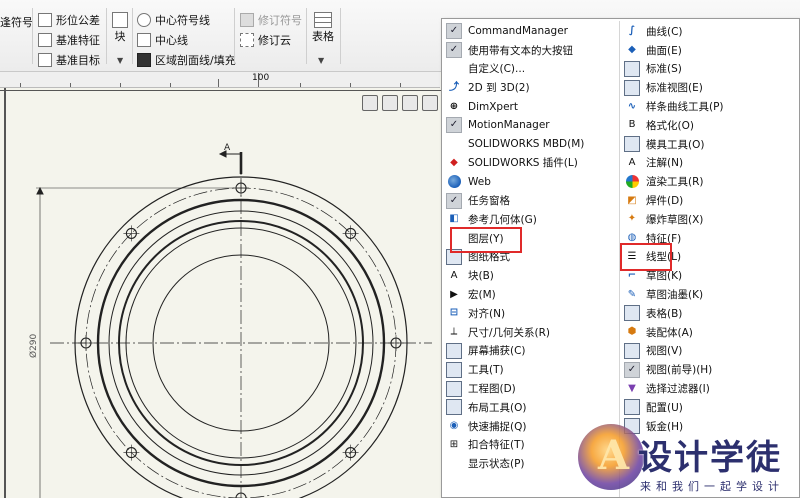  What do you see at coordinates (711, 106) in the screenshot?
I see `menu-item-spline-tools: ∿ 样条曲线工具(P)` at bounding box center [711, 106].